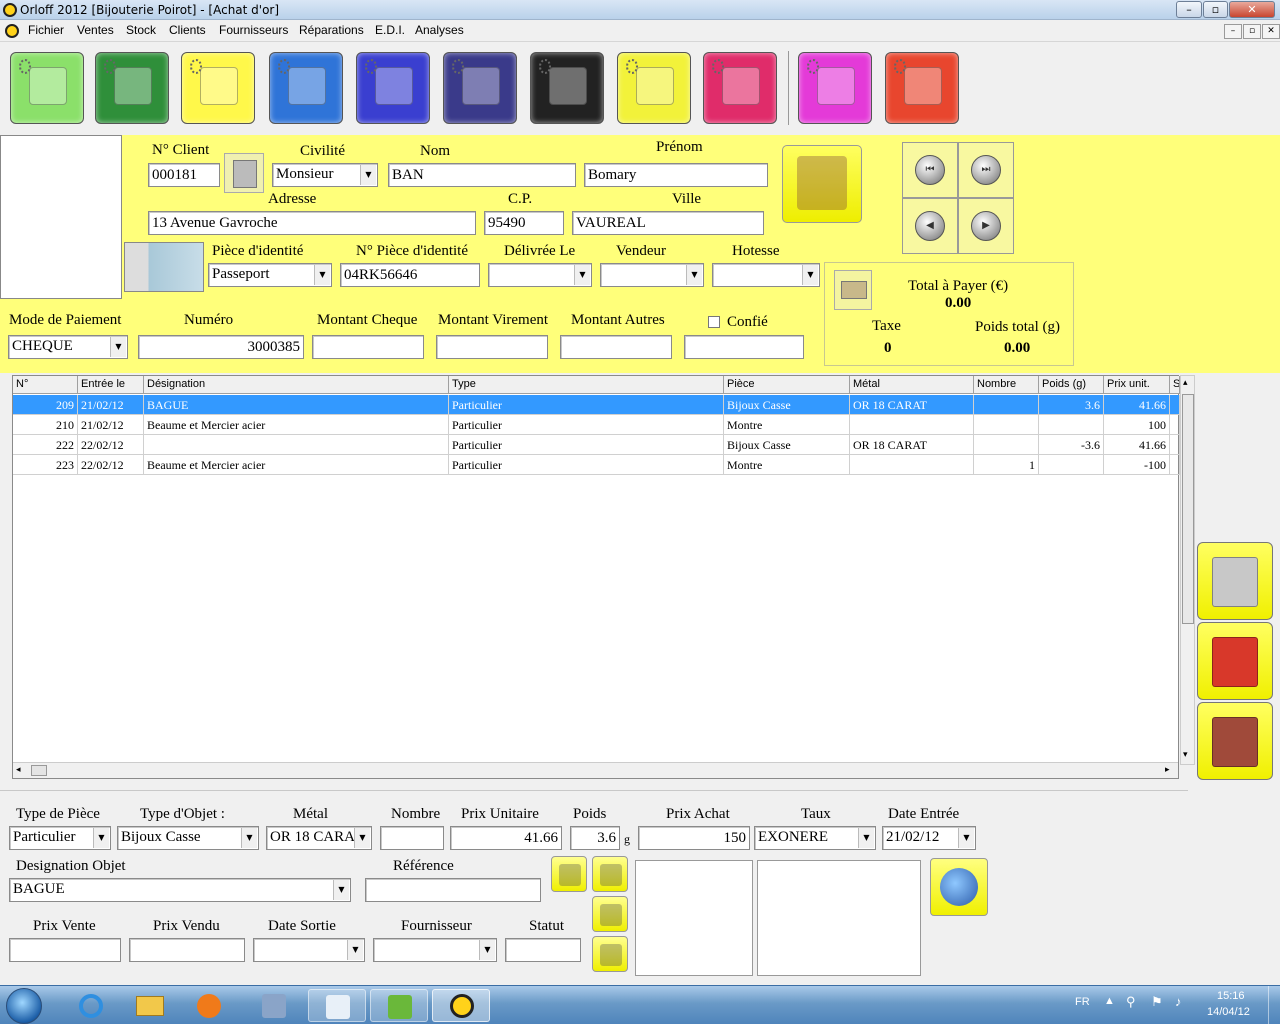 The width and height of the screenshot is (1280, 1024). Describe the element at coordinates (435, 950) in the screenshot. I see `fournisseur-select: ▼` at that location.